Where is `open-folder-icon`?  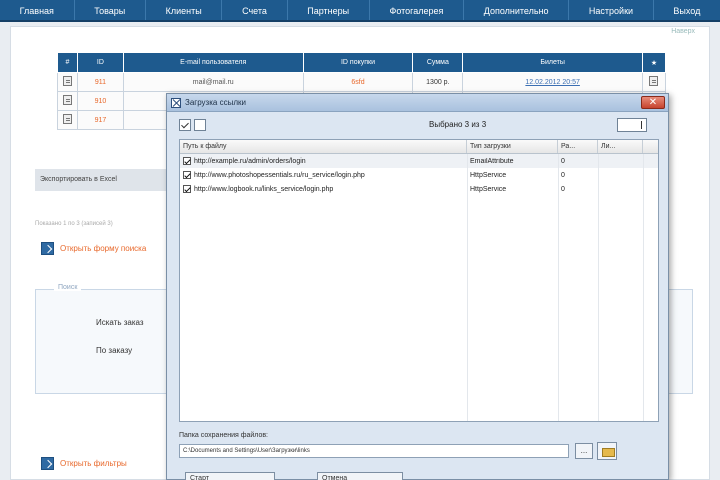 open-folder-icon is located at coordinates (607, 451).